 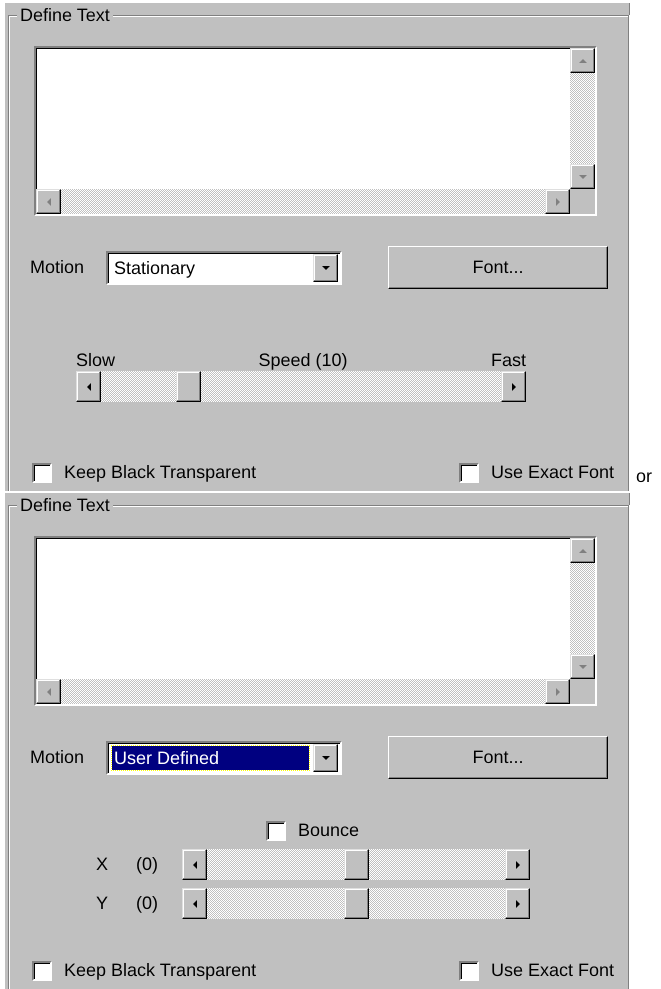 What do you see at coordinates (276, 830) in the screenshot?
I see `bounce-checkbox` at bounding box center [276, 830].